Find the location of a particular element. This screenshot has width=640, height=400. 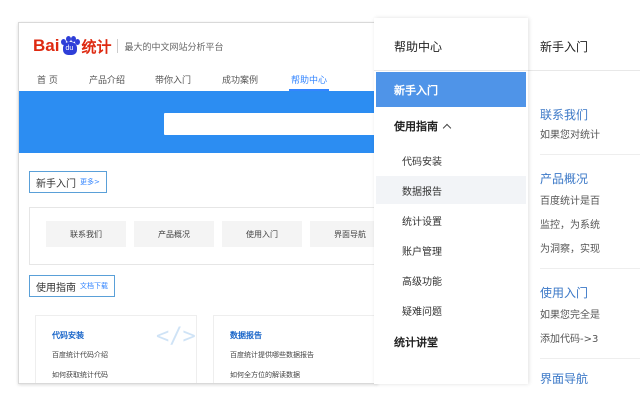

sidebar-item-faq: 疑难问题 is located at coordinates (451, 310).